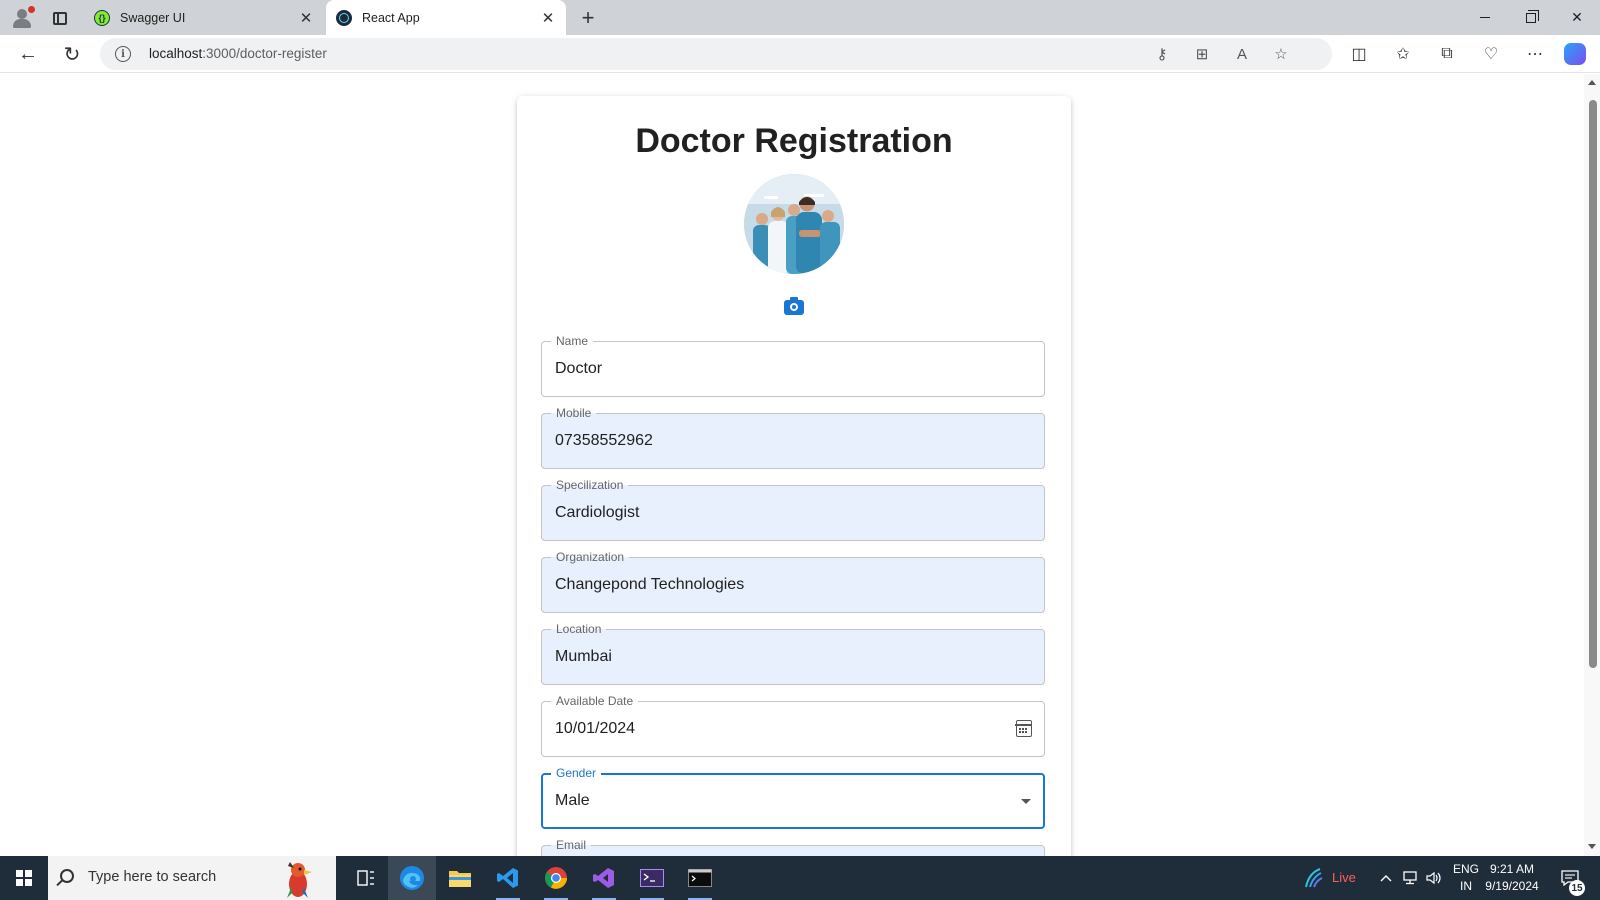 The height and width of the screenshot is (900, 1600). I want to click on scroll-thumb, so click(1593, 384).